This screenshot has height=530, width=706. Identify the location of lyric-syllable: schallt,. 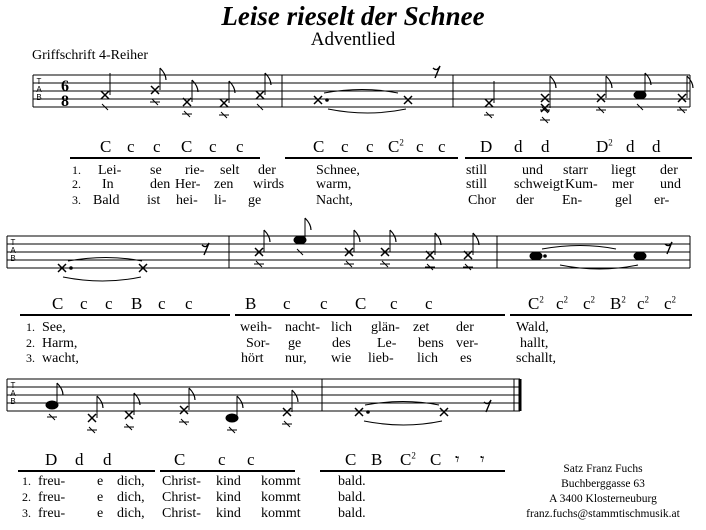
(536, 358).